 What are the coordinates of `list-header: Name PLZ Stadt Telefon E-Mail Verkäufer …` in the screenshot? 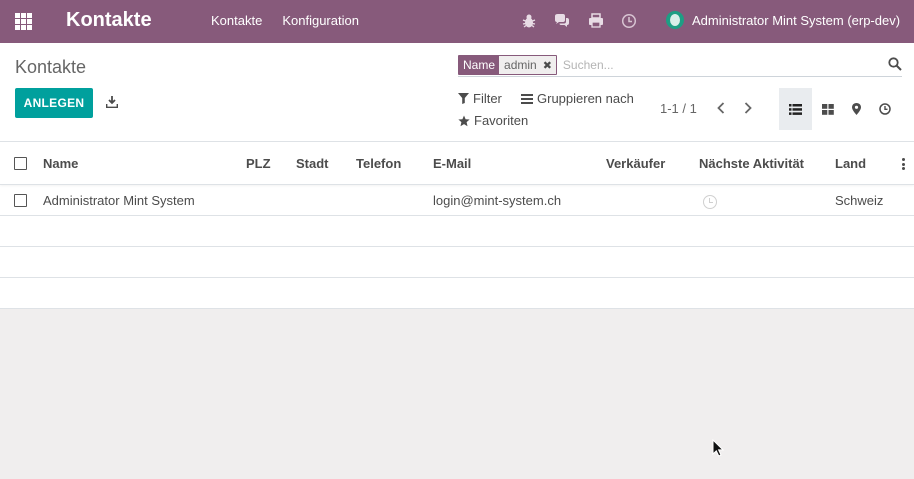 It's located at (457, 163).